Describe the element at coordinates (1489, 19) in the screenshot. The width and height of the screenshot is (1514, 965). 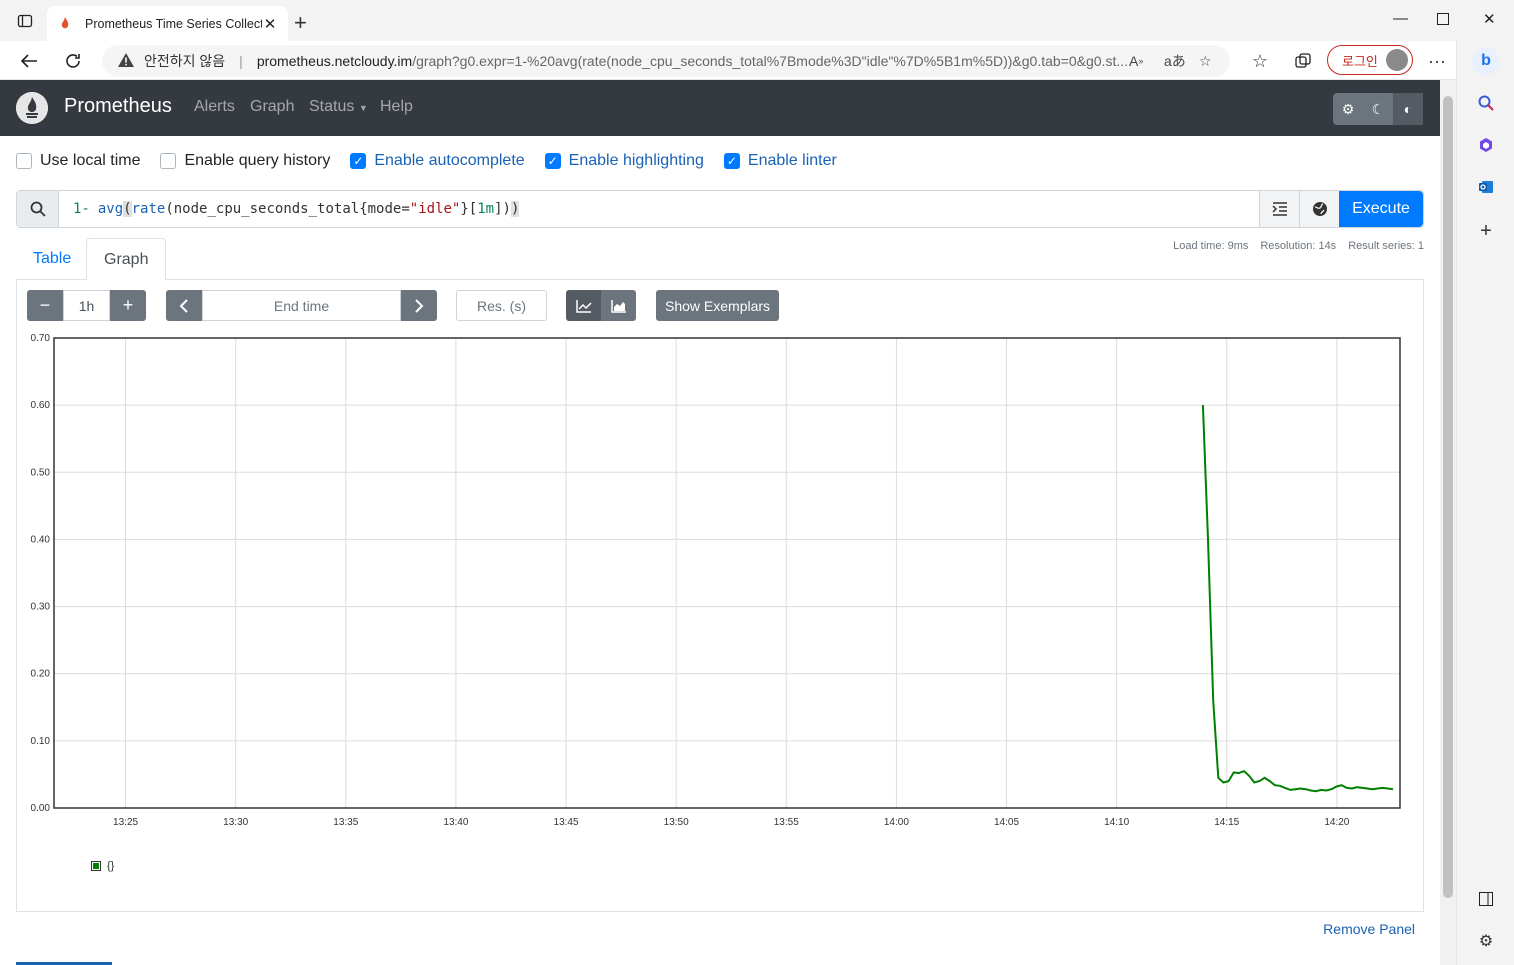
I see `close-window-icon: ✕` at that location.